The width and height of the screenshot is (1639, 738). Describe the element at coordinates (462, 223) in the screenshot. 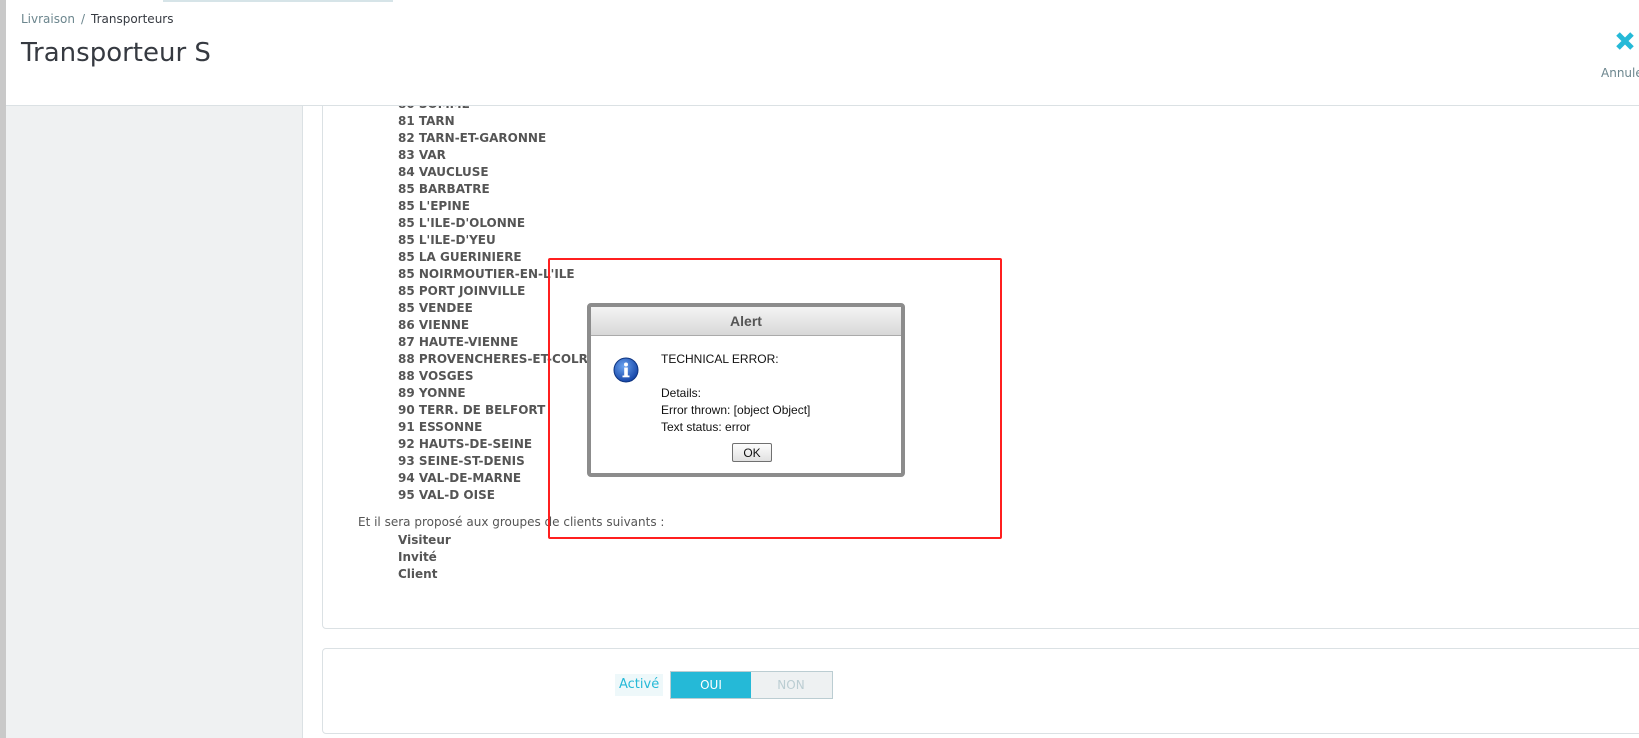

I see `zone-item: 85 L'ILE-D'OLONNE` at that location.